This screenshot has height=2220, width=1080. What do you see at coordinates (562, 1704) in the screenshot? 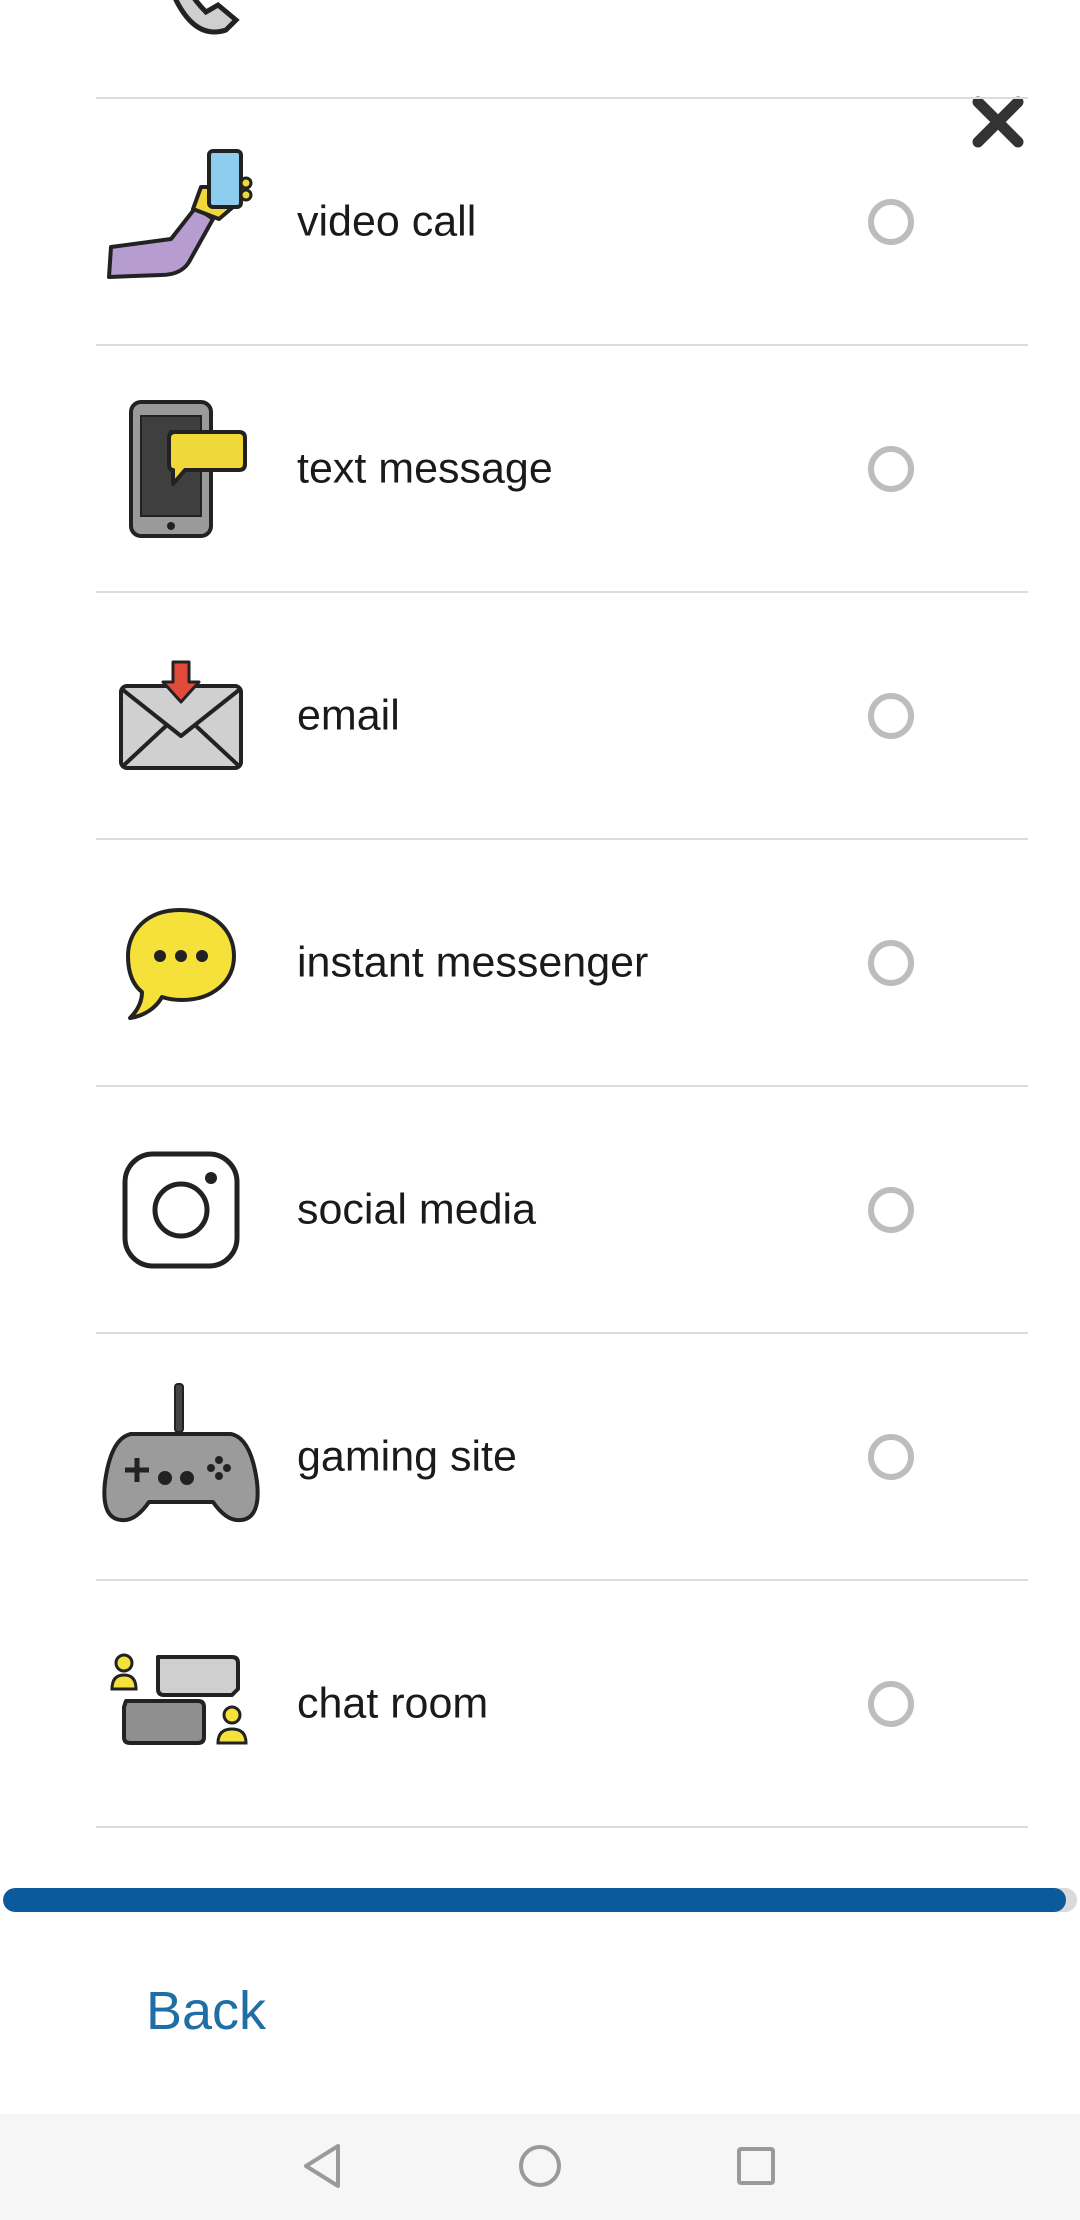
I see `list-item: chat room` at bounding box center [562, 1704].